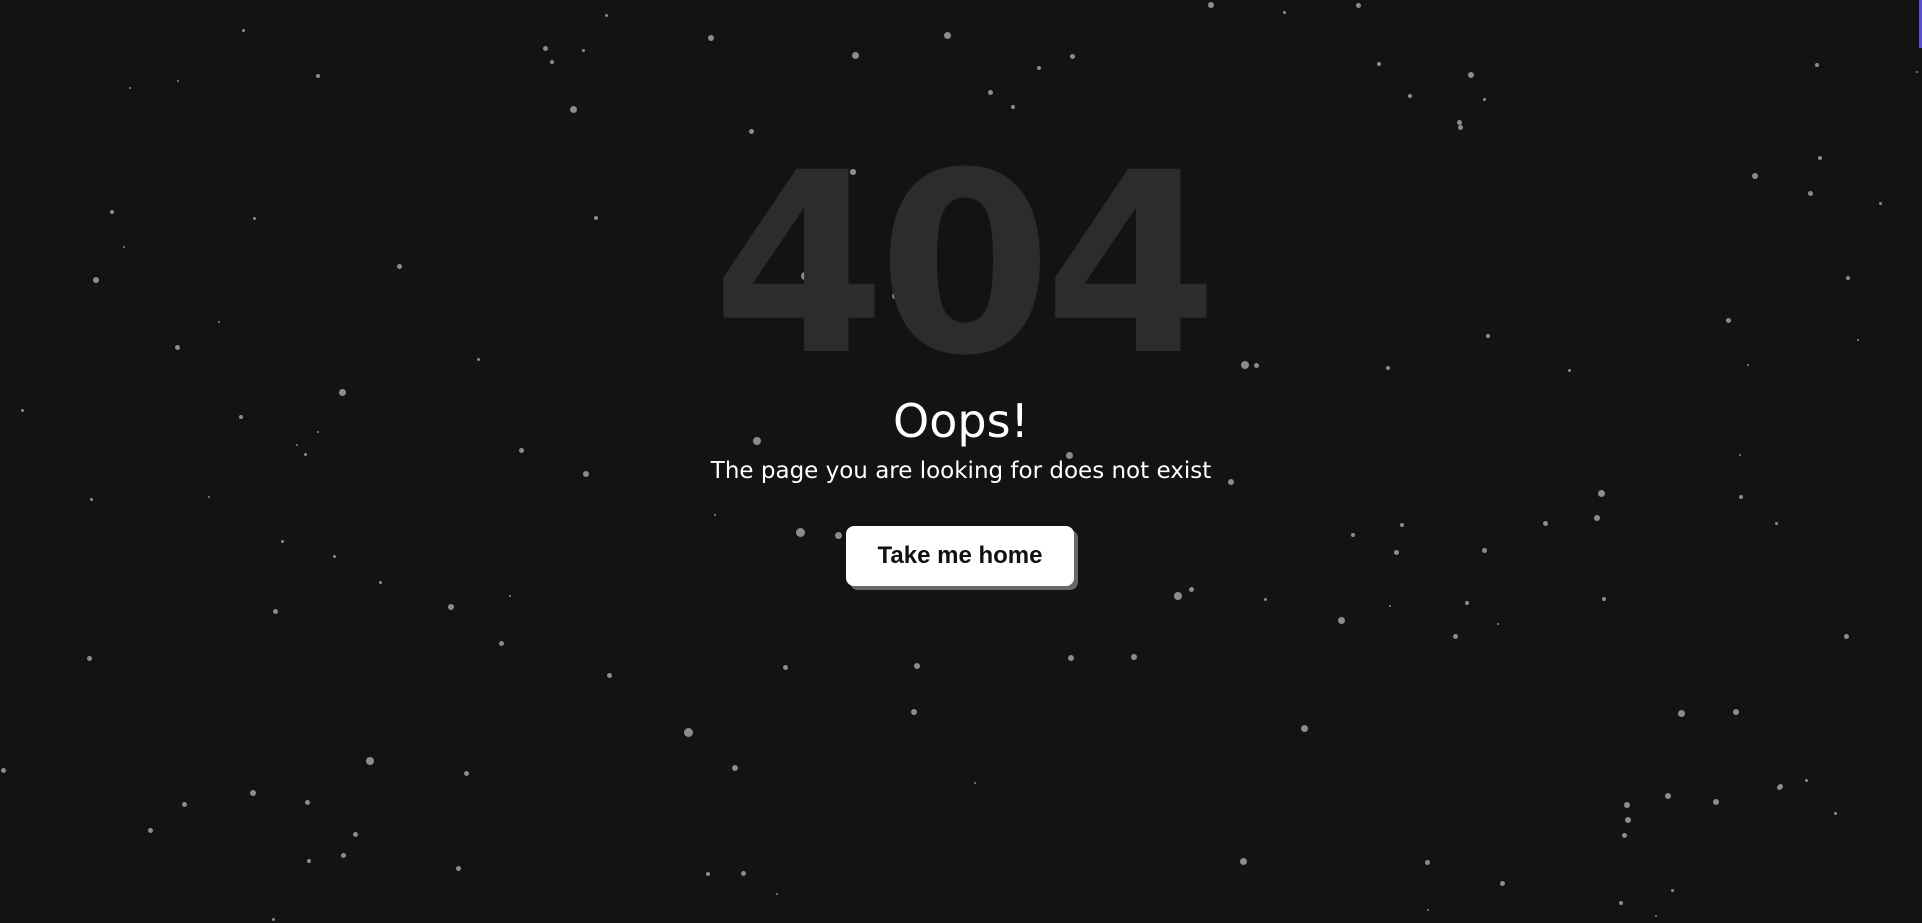 The image size is (1922, 923). Describe the element at coordinates (965, 264) in the screenshot. I see `error-code: 404` at that location.